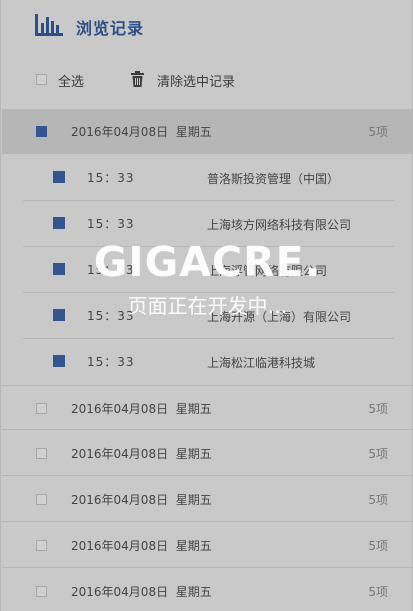 The width and height of the screenshot is (413, 611). I want to click on toolbar: 全选 清除选中记录, so click(207, 80).